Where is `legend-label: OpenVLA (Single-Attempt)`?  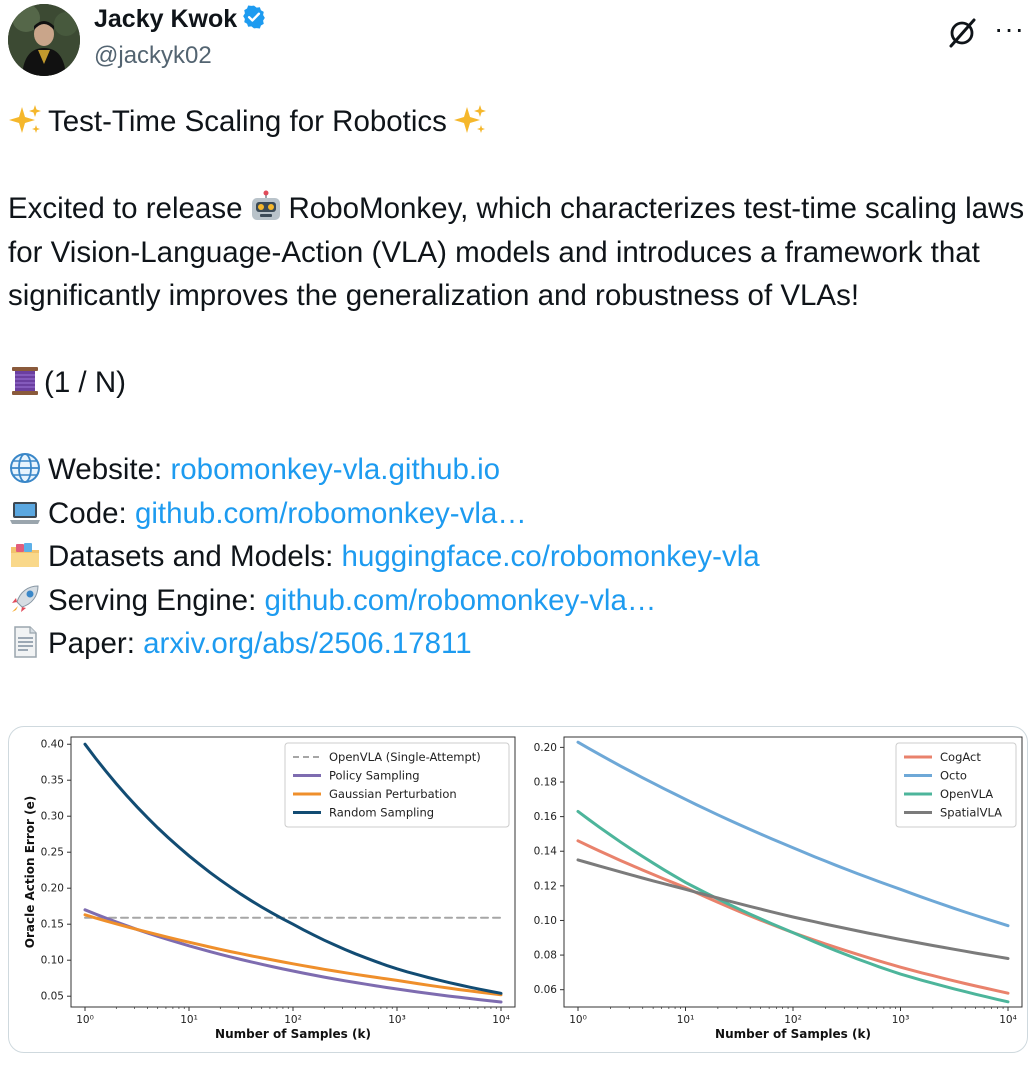
legend-label: OpenVLA (Single-Attempt) is located at coordinates (405, 757).